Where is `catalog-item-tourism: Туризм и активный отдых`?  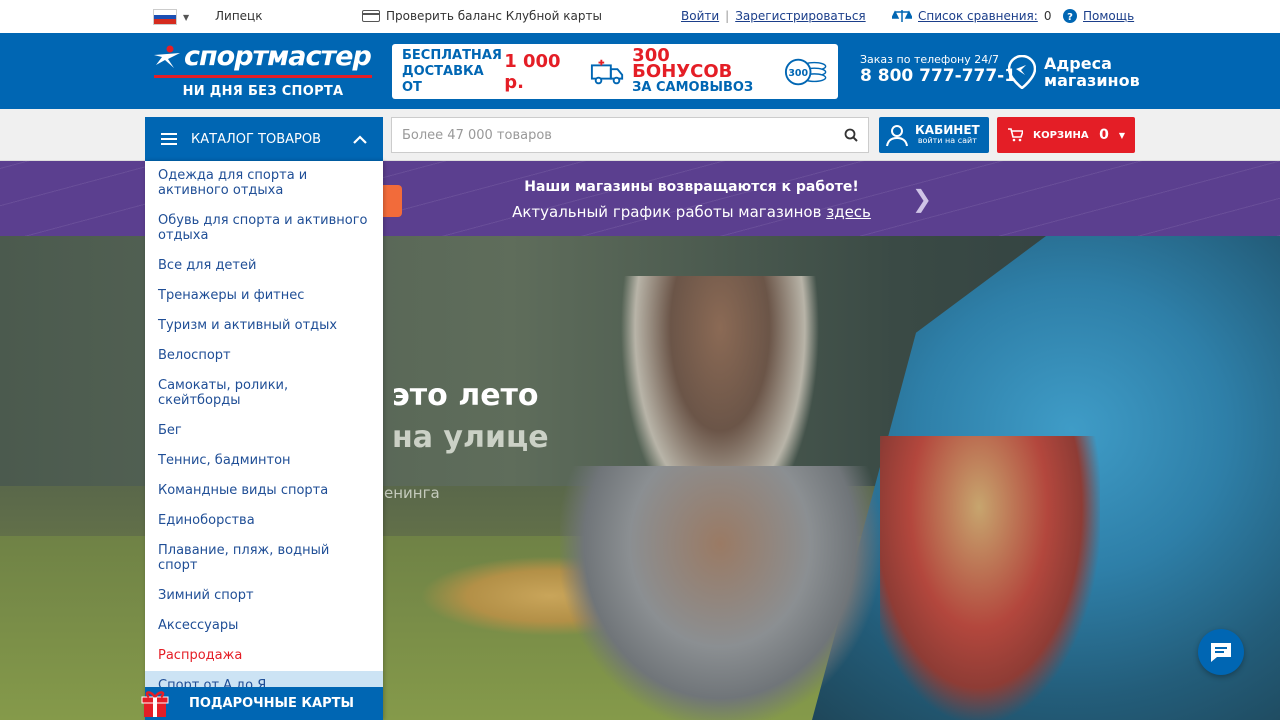
catalog-item-tourism: Туризм и активный отдых is located at coordinates (264, 326).